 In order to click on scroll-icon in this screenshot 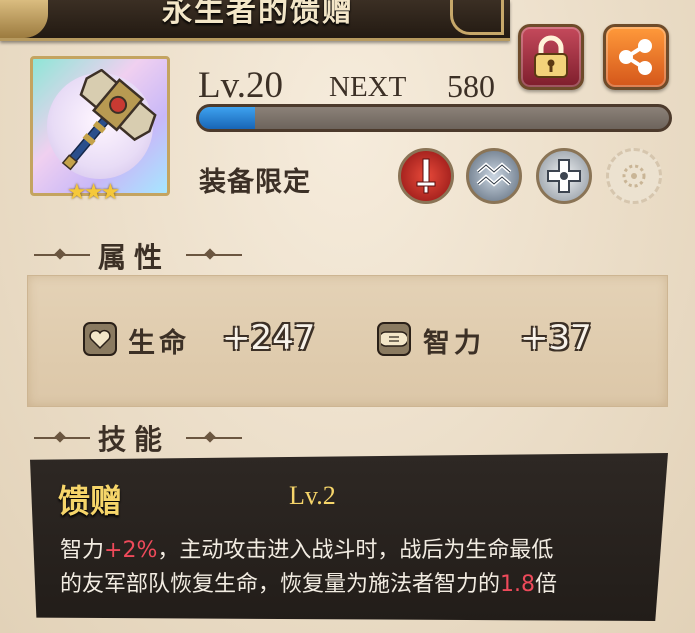, I will do `click(394, 339)`.